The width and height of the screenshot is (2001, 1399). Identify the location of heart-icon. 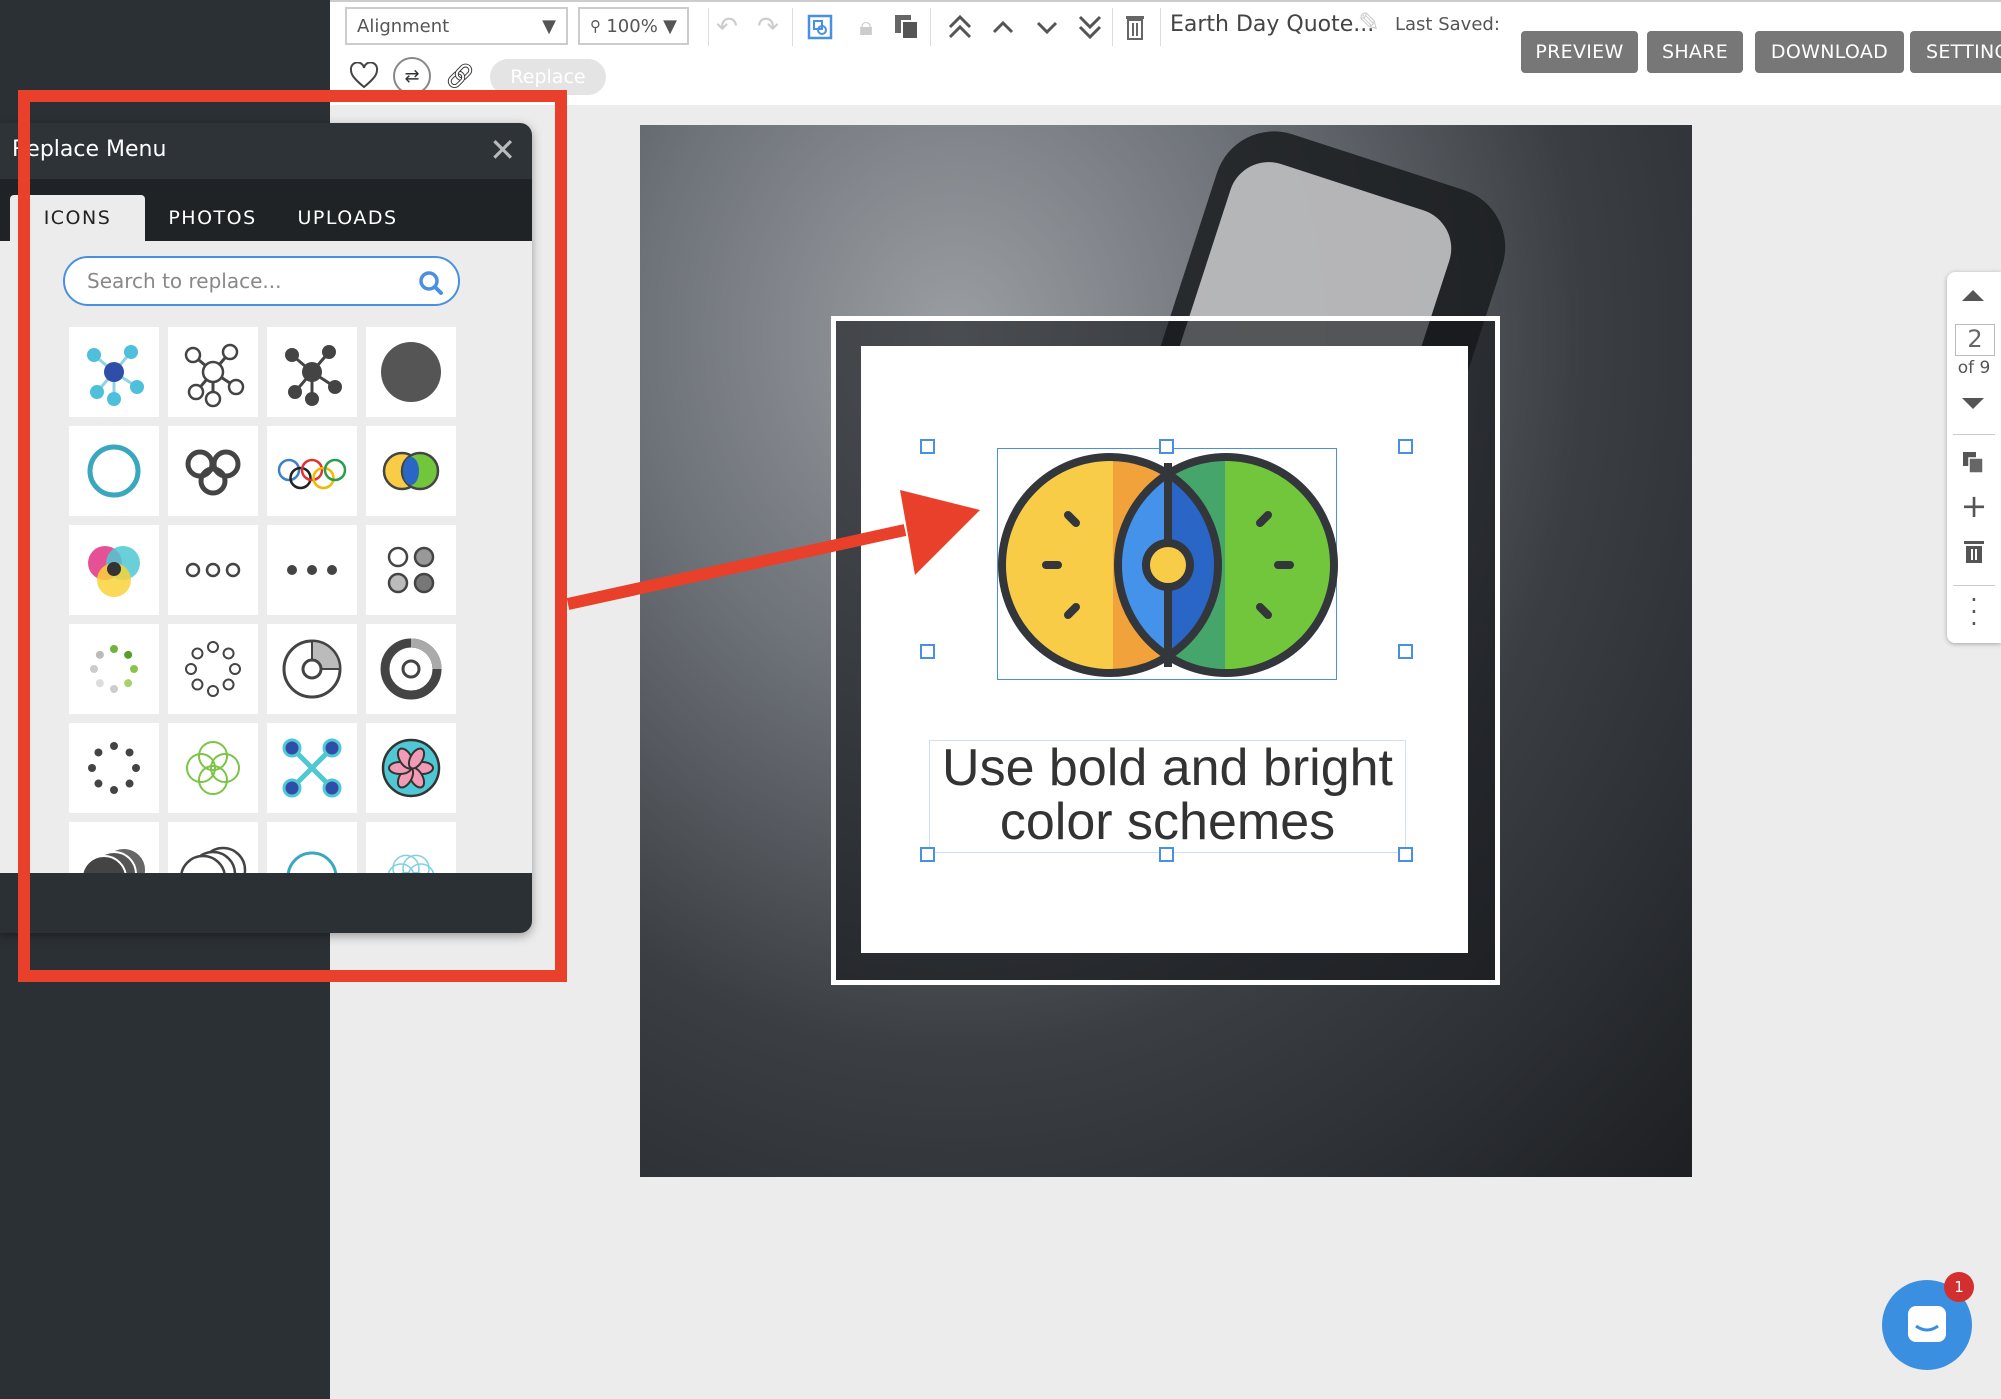
(364, 76).